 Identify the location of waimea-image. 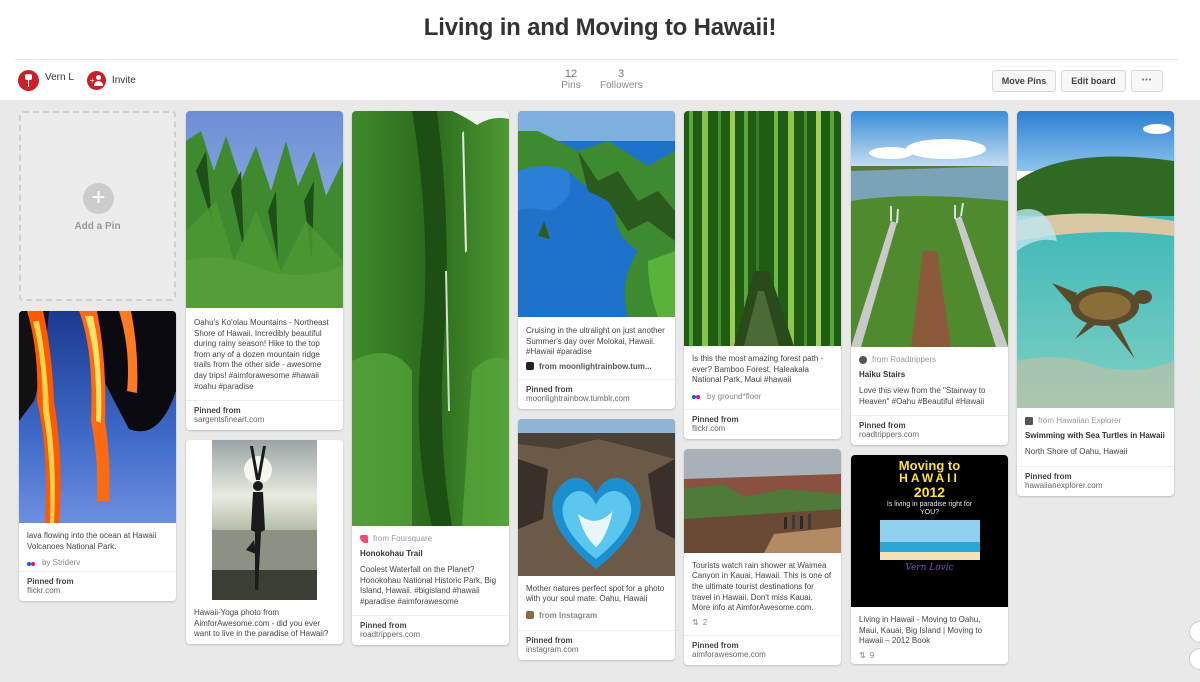
(762, 500).